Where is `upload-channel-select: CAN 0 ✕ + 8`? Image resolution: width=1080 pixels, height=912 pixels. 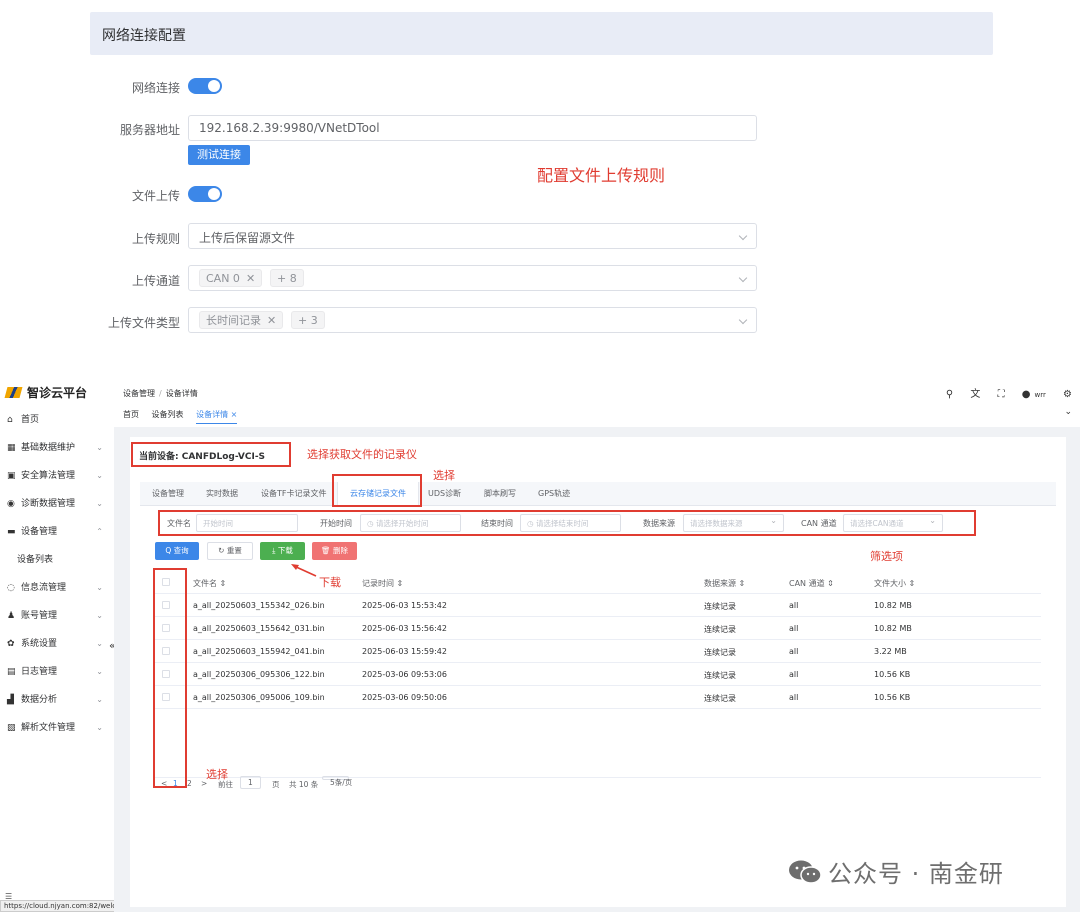
upload-channel-select: CAN 0 ✕ + 8 is located at coordinates (472, 278).